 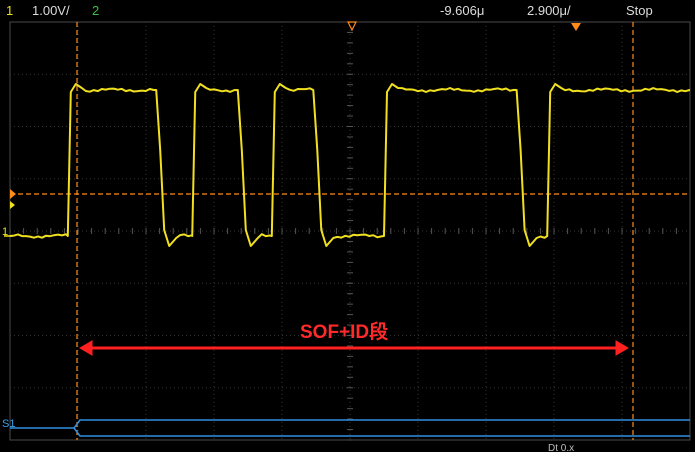 What do you see at coordinates (5, 232) in the screenshot?
I see `channel-1-ground-label: 1` at bounding box center [5, 232].